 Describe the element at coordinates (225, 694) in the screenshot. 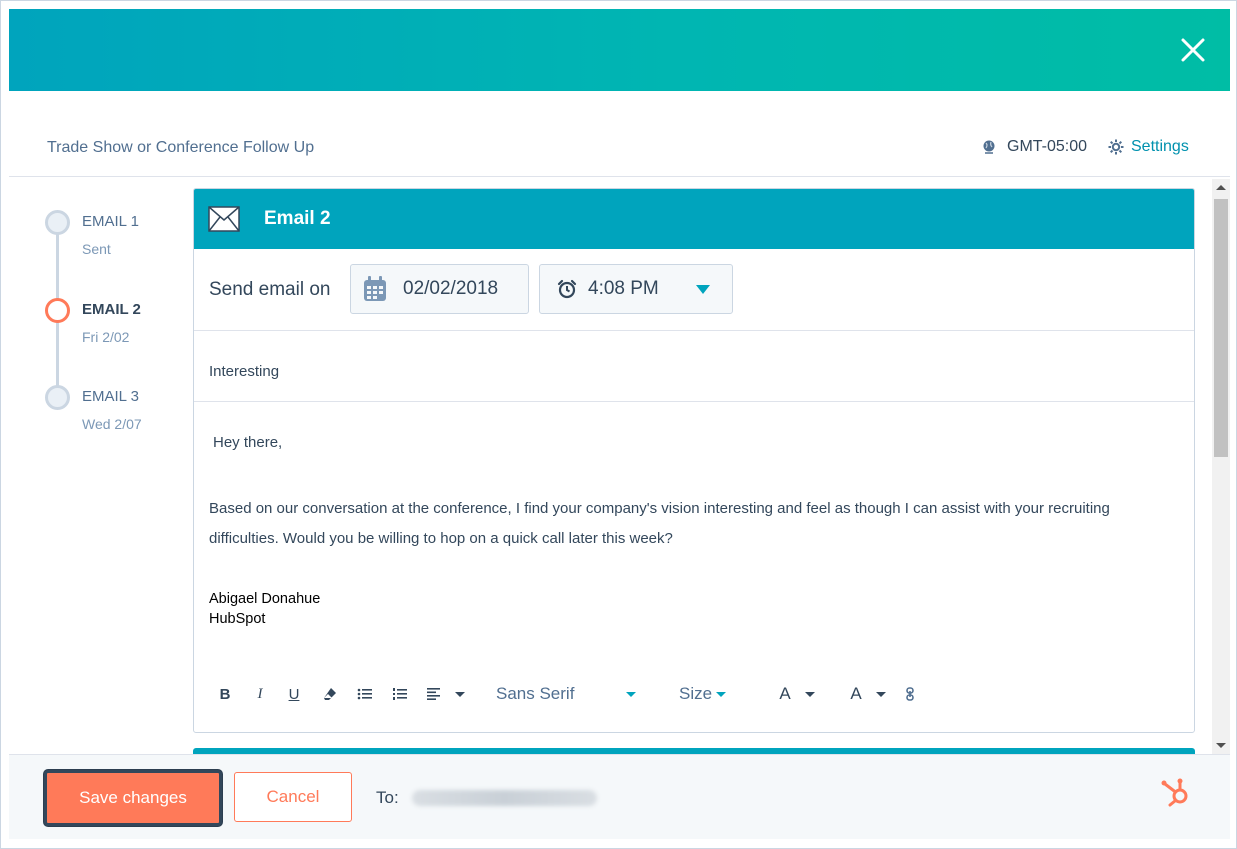

I see `bold-button: B` at that location.